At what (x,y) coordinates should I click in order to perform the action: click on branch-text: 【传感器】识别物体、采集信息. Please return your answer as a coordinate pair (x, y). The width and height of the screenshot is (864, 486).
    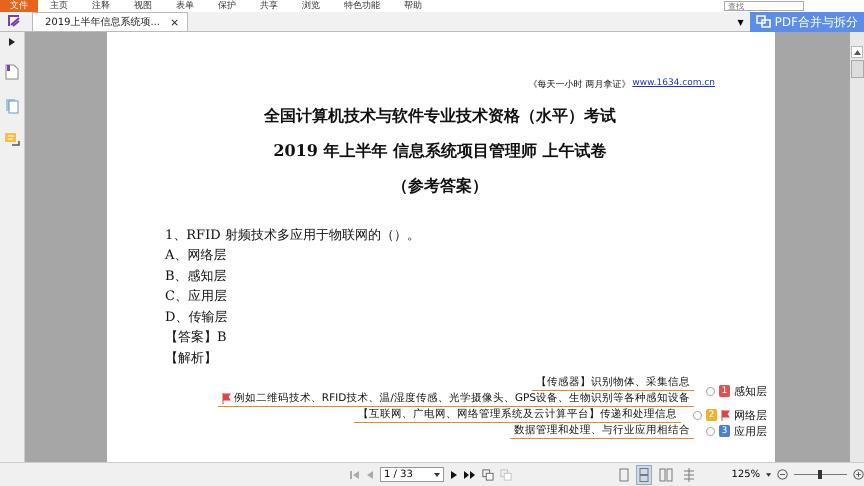
    Looking at the image, I should click on (613, 382).